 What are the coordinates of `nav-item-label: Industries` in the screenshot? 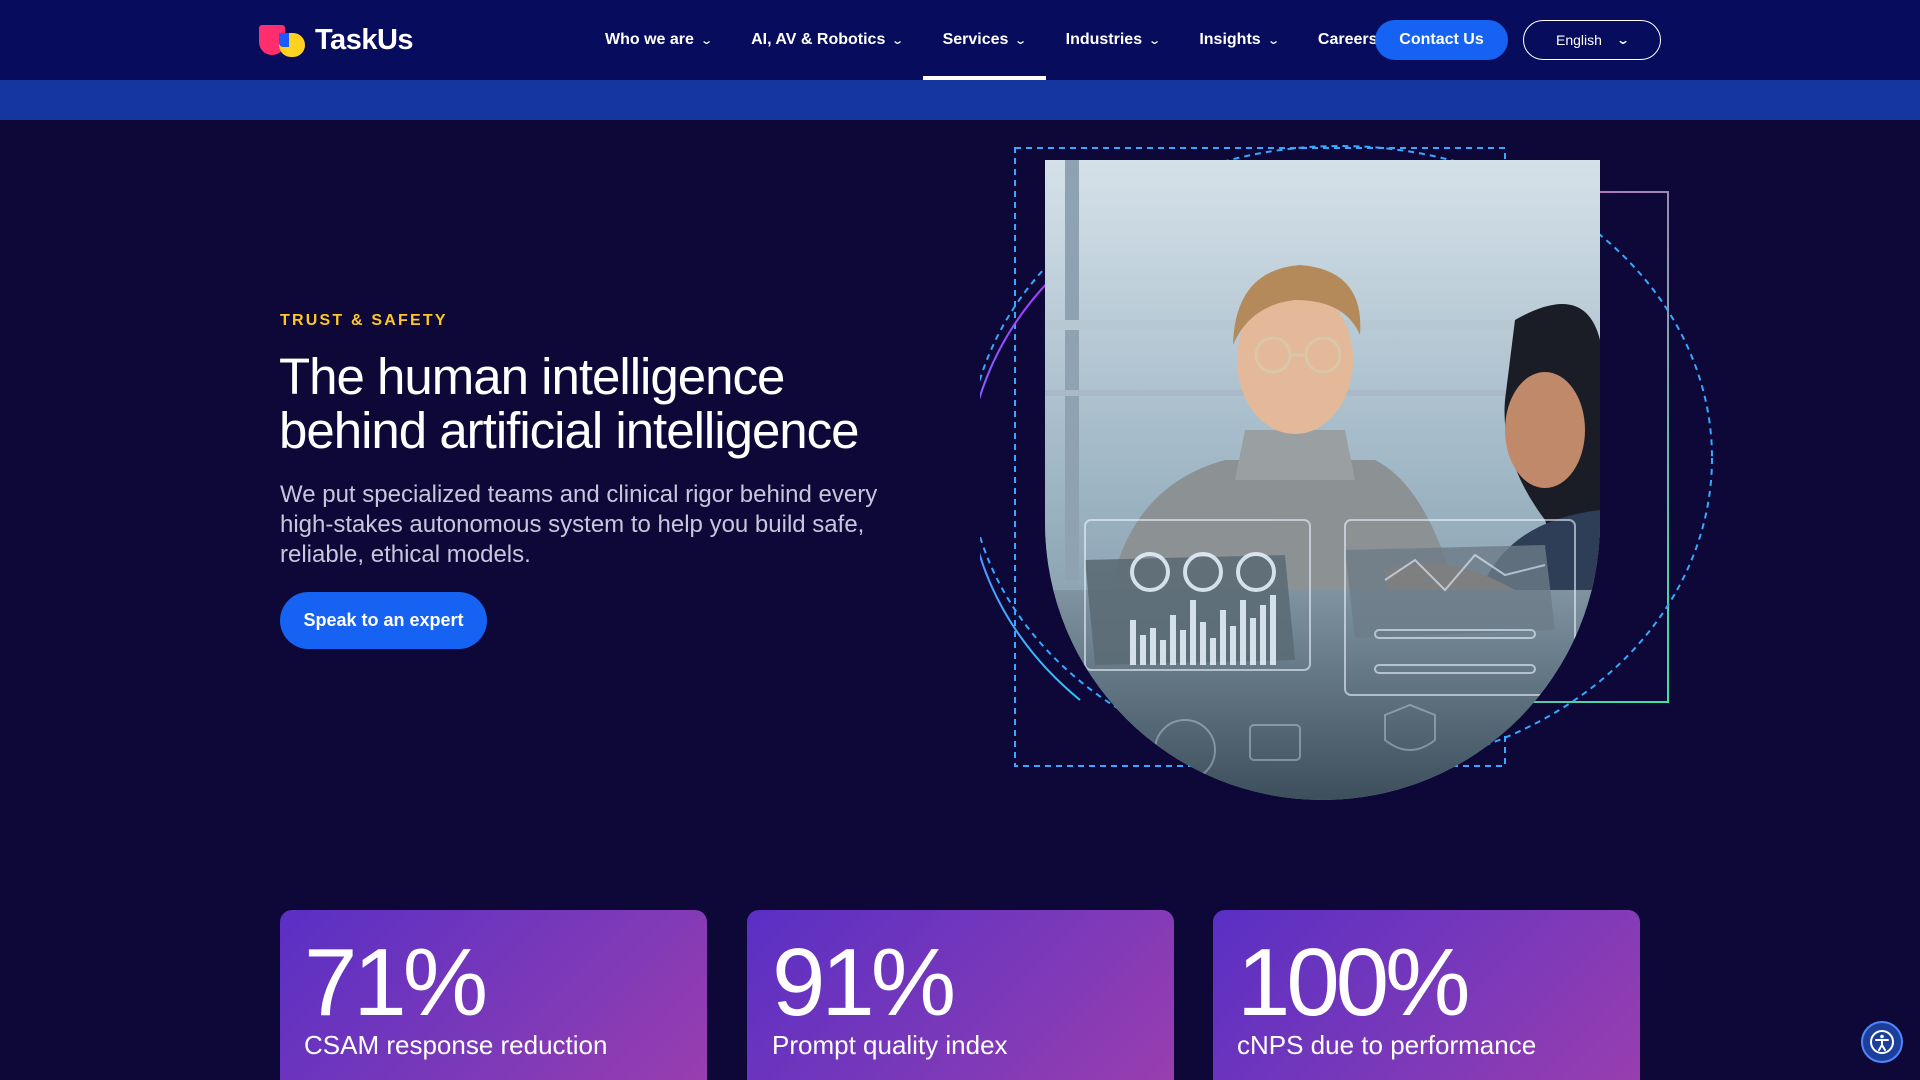 It's located at (1104, 39).